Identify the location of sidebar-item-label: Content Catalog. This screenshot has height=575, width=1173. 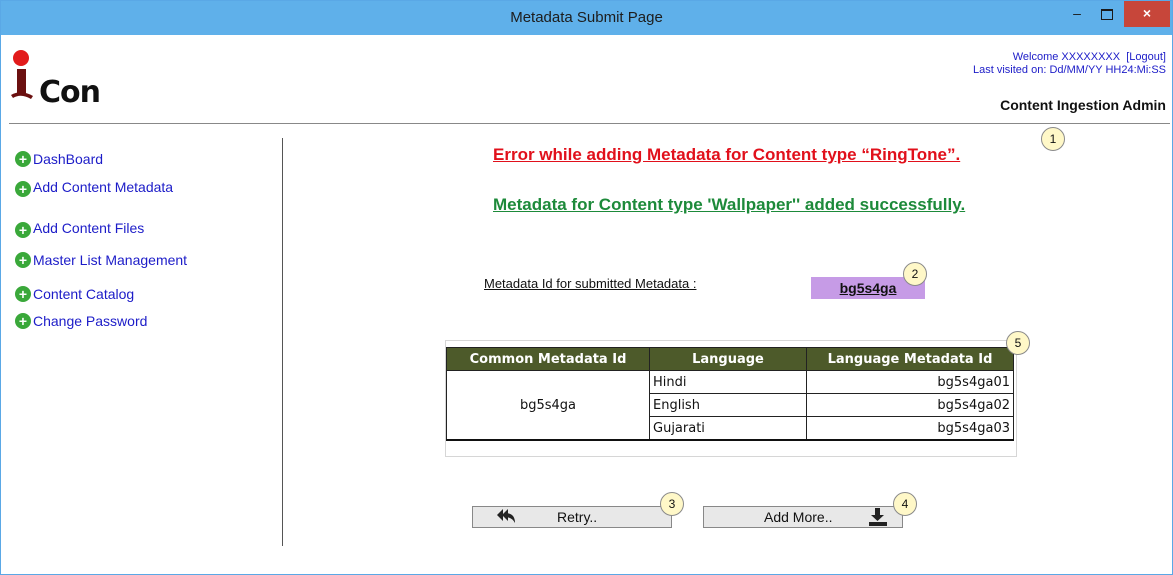
(84, 294).